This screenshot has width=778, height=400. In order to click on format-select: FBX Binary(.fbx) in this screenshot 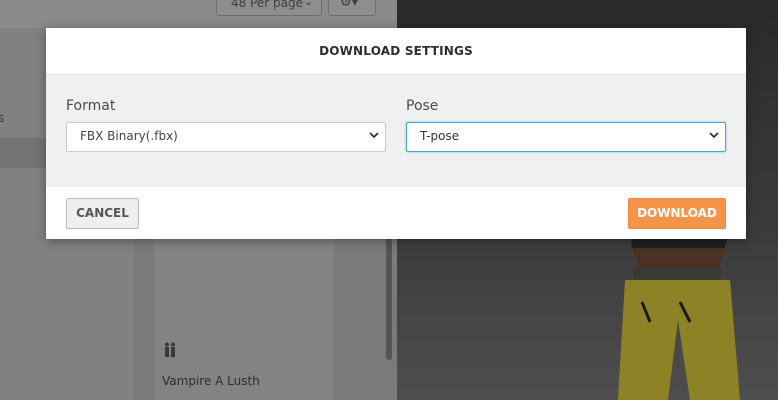, I will do `click(226, 137)`.